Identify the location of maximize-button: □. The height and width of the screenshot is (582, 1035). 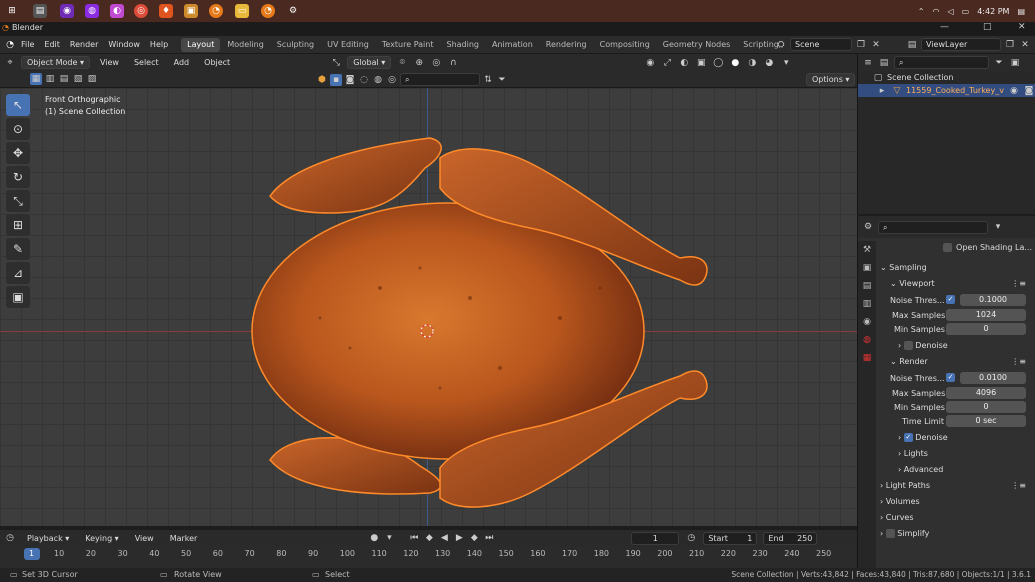
(987, 27).